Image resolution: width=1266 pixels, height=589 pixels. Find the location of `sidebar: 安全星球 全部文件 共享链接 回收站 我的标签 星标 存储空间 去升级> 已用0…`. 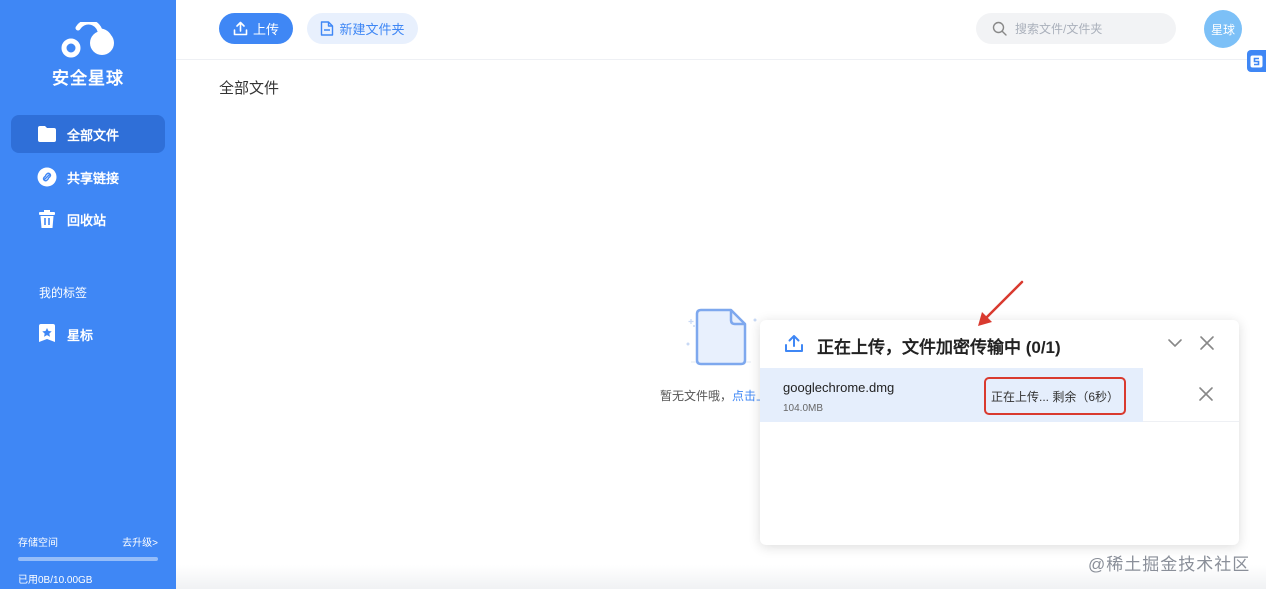

sidebar: 安全星球 全部文件 共享链接 回收站 我的标签 星标 存储空间 去升级> 已用0… is located at coordinates (88, 294).